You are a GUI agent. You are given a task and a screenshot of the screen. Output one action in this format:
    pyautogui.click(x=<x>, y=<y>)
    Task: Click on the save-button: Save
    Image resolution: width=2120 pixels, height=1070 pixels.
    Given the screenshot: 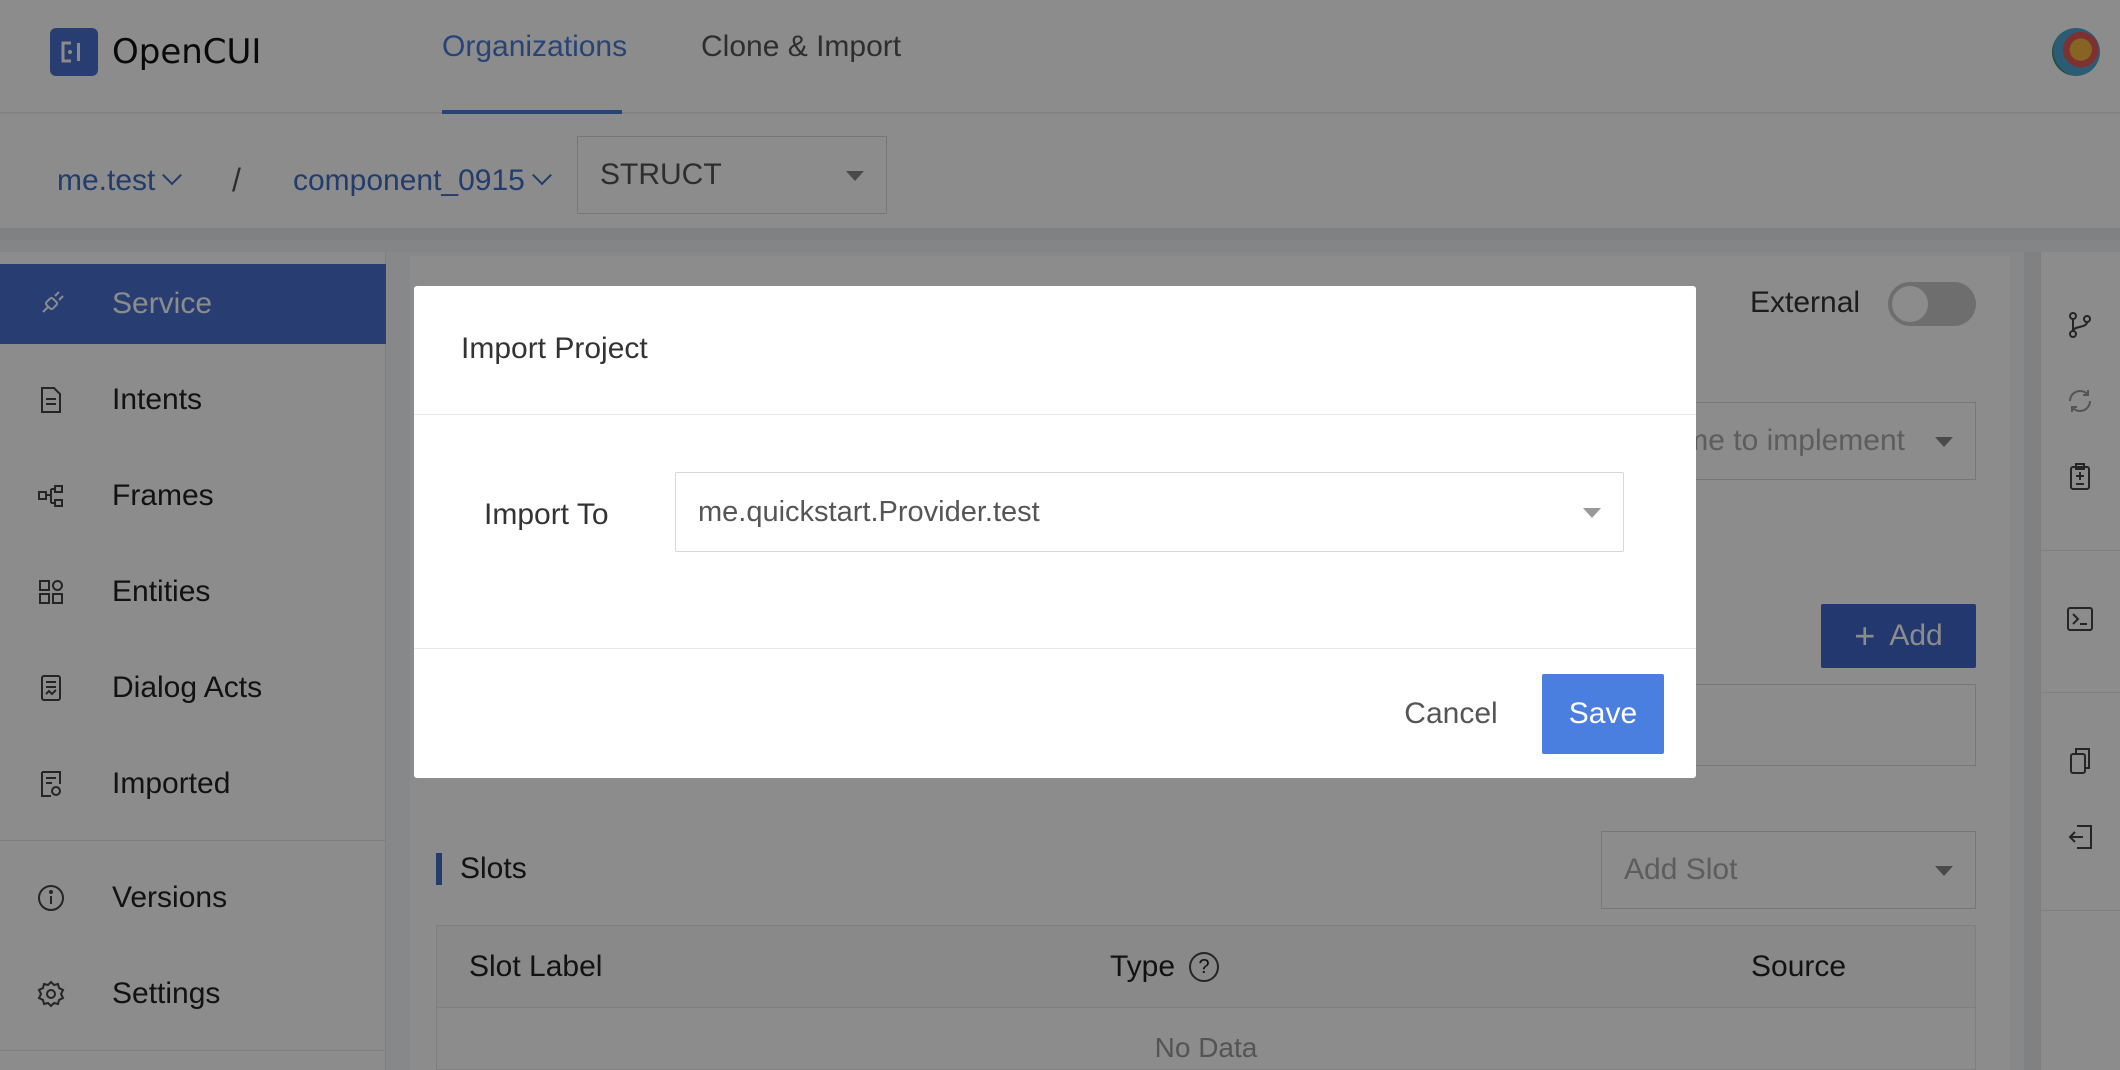 What is the action you would take?
    pyautogui.click(x=1603, y=714)
    